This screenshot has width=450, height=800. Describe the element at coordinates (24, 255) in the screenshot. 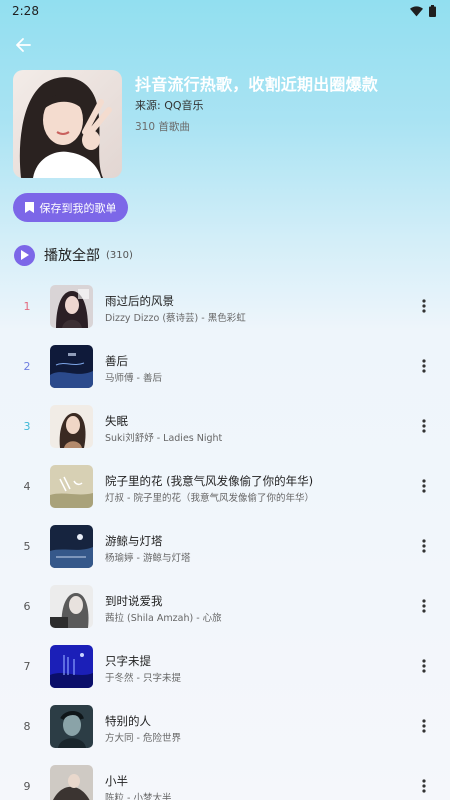

I see `play-icon` at that location.